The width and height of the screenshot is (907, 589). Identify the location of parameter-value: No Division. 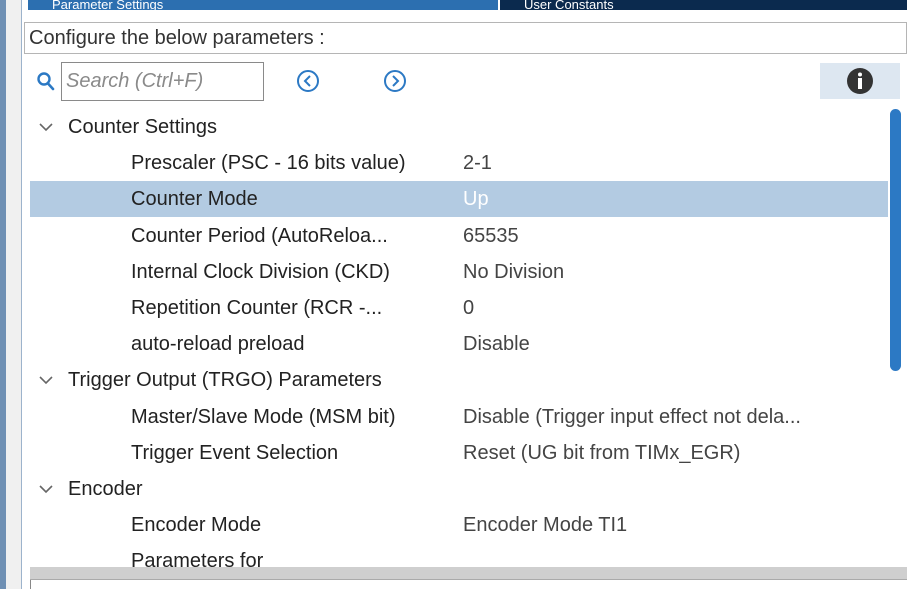
(513, 272).